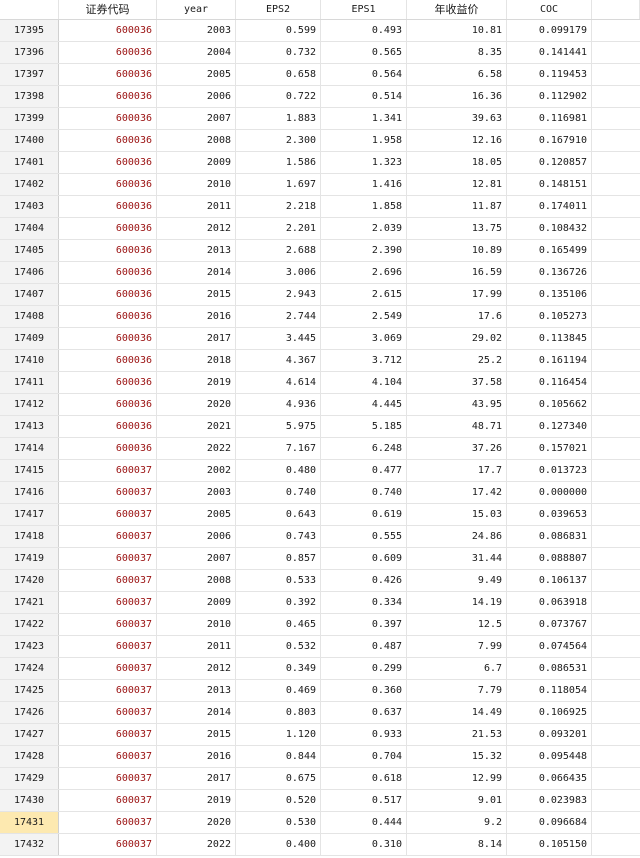  I want to click on eps2-cell: 2.744, so click(278, 316).